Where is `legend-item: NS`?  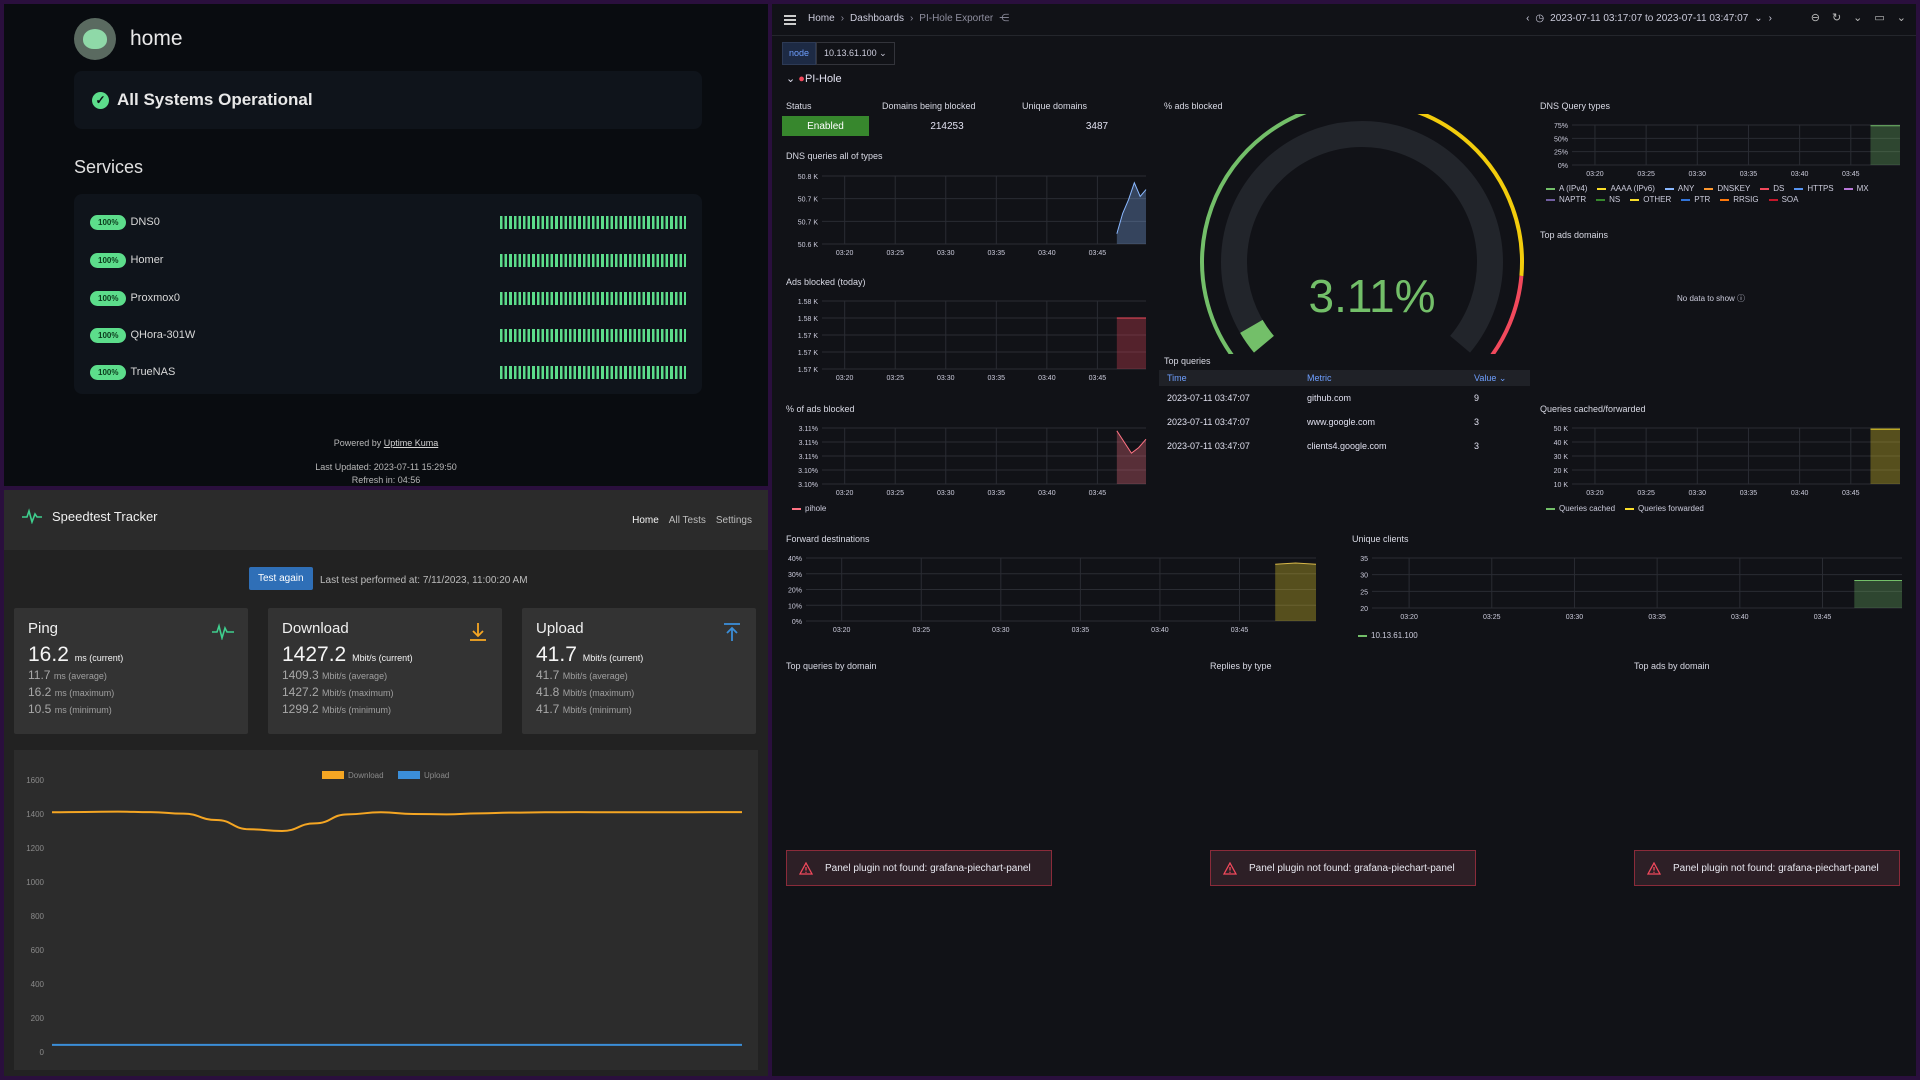 legend-item: NS is located at coordinates (1608, 199).